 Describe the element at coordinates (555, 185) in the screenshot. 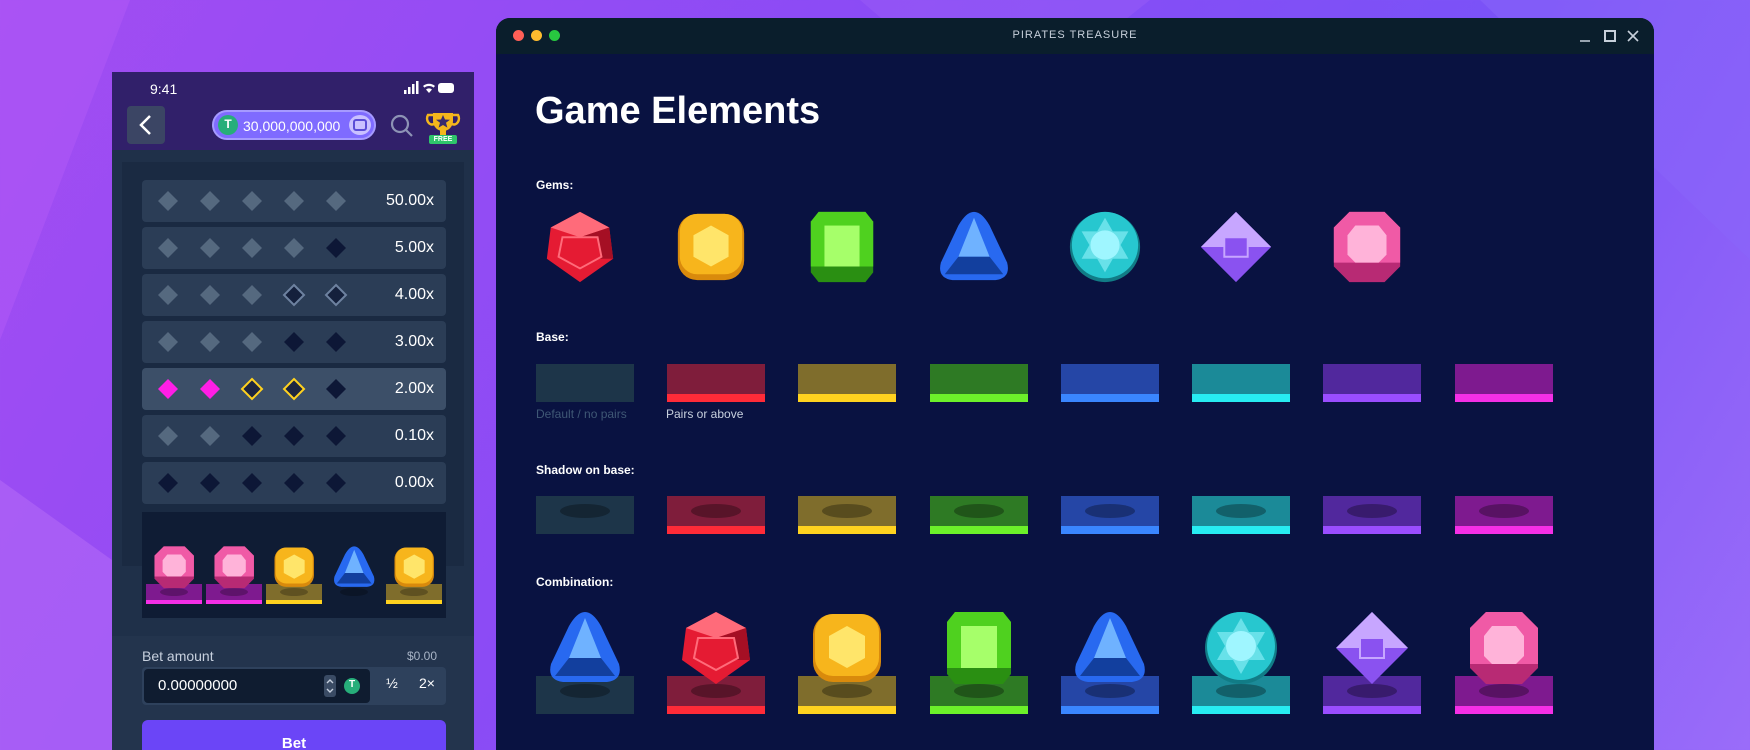

I see `gems-section-label: Gems:` at that location.